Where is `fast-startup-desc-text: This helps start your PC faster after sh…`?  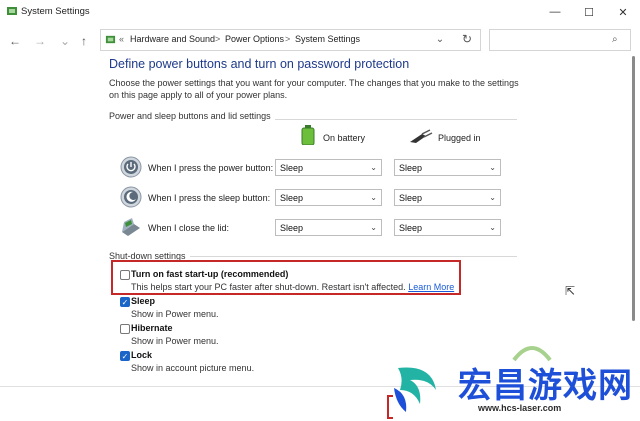
fast-startup-desc-text: This helps start your PC faster after sh… is located at coordinates (268, 287).